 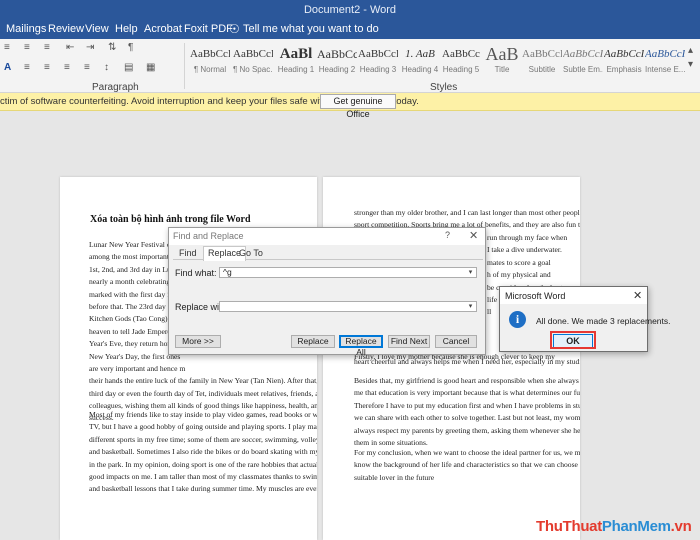 What do you see at coordinates (27, 47) in the screenshot?
I see `numbering-icon: ≡` at bounding box center [27, 47].